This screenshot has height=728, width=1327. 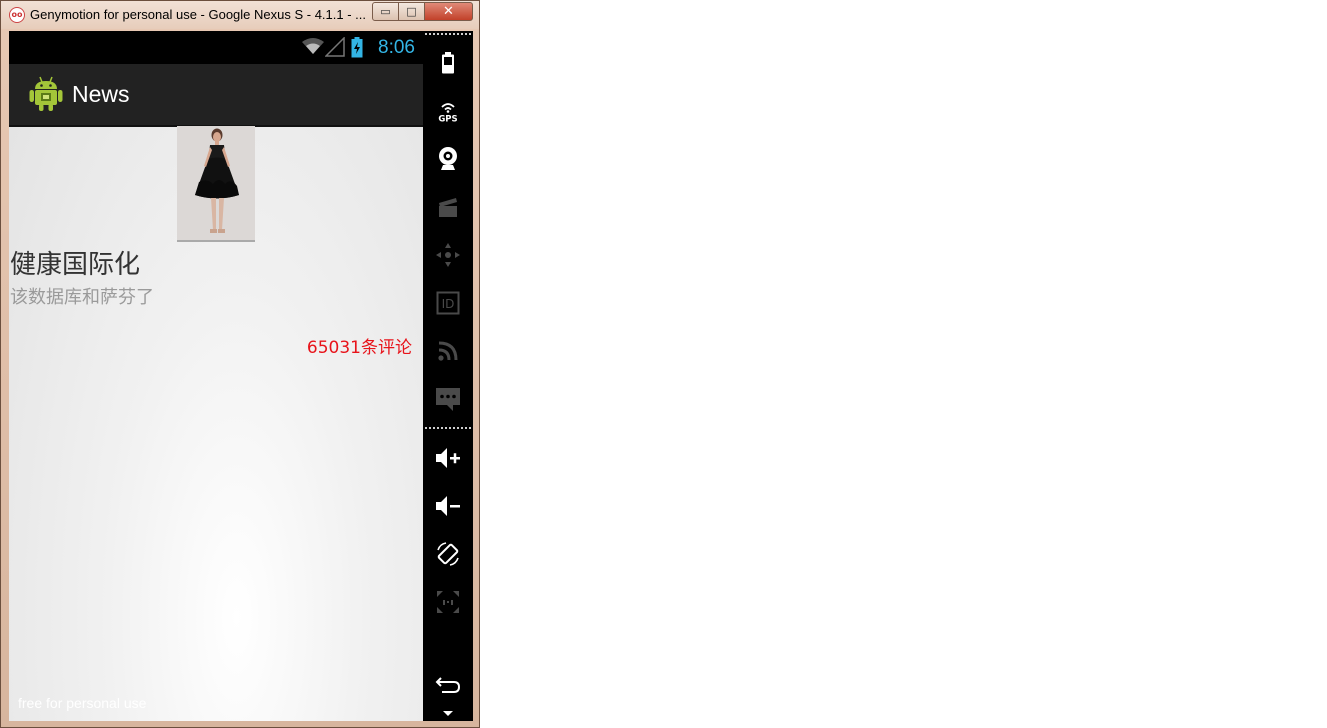 What do you see at coordinates (17, 15) in the screenshot?
I see `genymotion-app-icon: oo` at bounding box center [17, 15].